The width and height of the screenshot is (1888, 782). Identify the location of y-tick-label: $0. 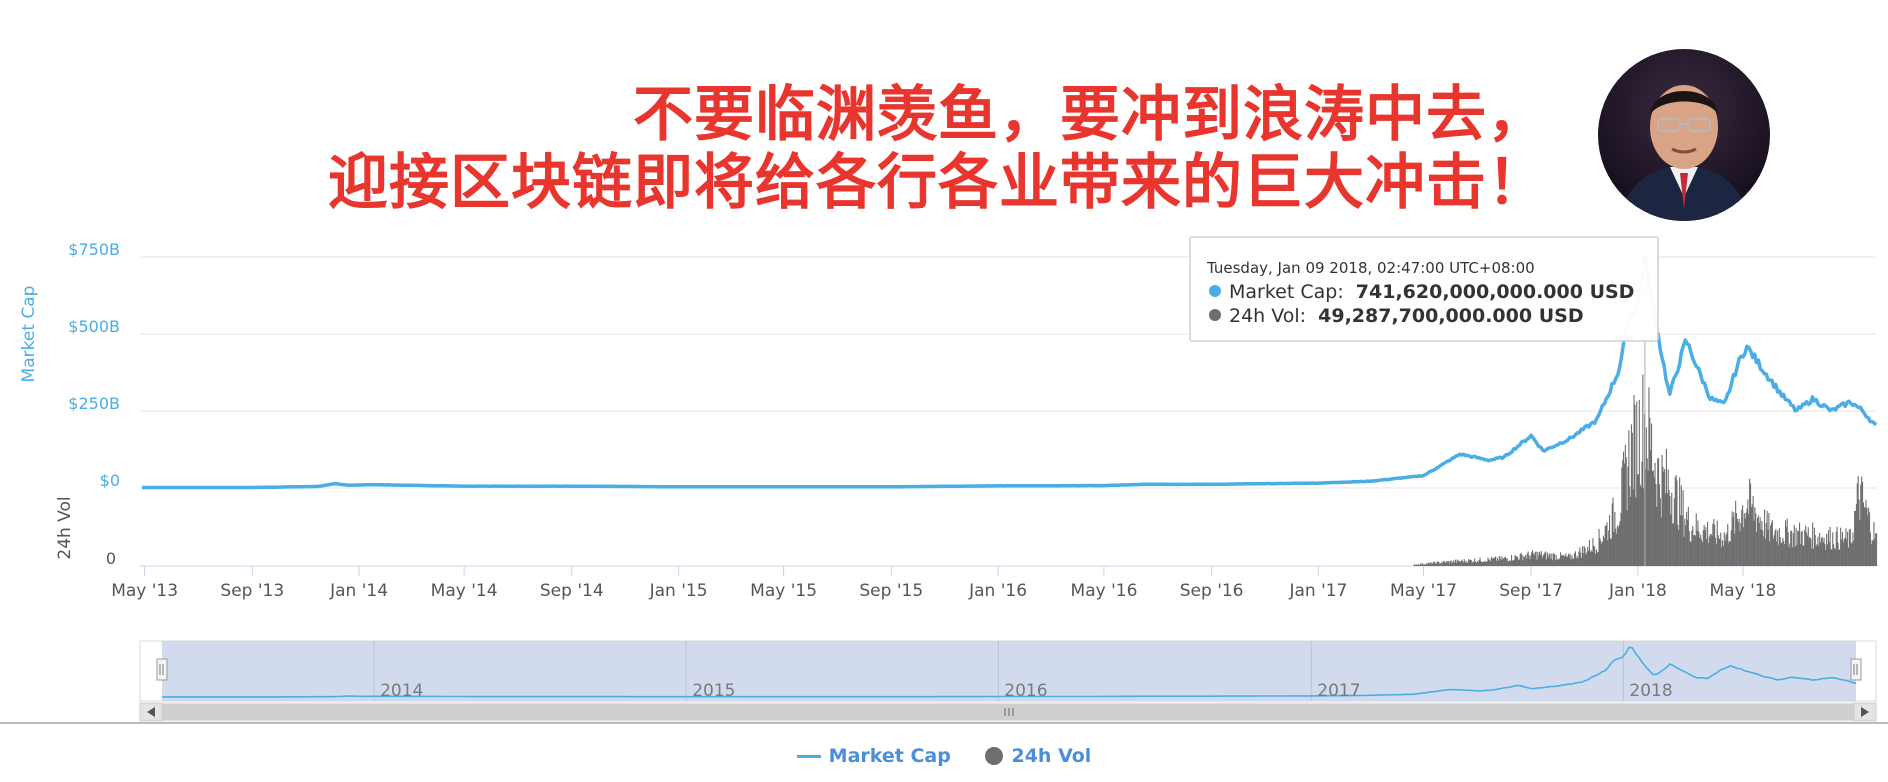
(110, 480).